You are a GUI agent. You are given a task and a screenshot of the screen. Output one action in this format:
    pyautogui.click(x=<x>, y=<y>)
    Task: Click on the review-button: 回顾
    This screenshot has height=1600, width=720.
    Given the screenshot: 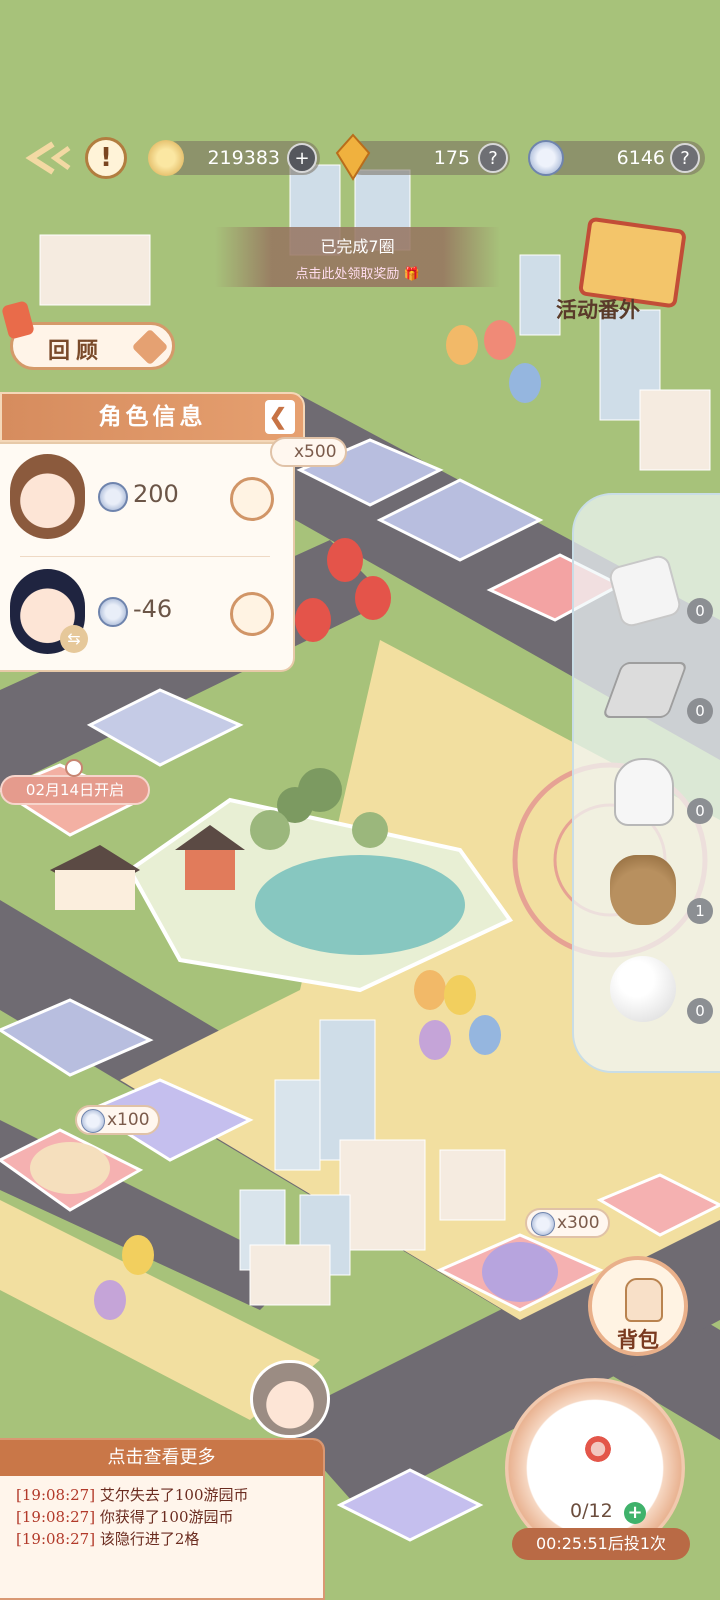 What is the action you would take?
    pyautogui.click(x=88, y=335)
    